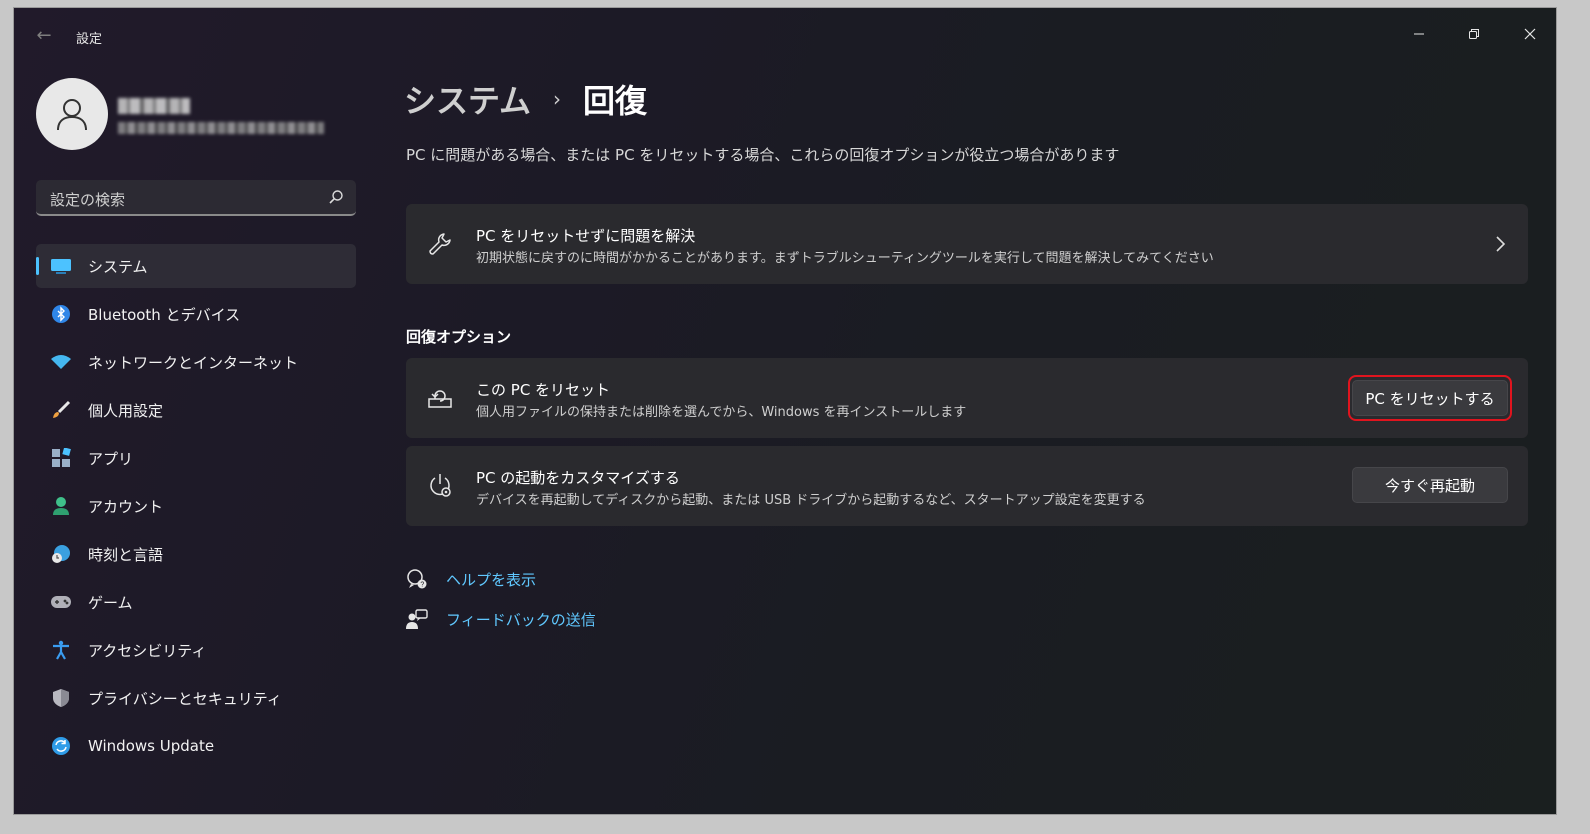 This screenshot has height=834, width=1590. I want to click on advanced-startup-title: PC の起動をカスタマイズする, so click(578, 478).